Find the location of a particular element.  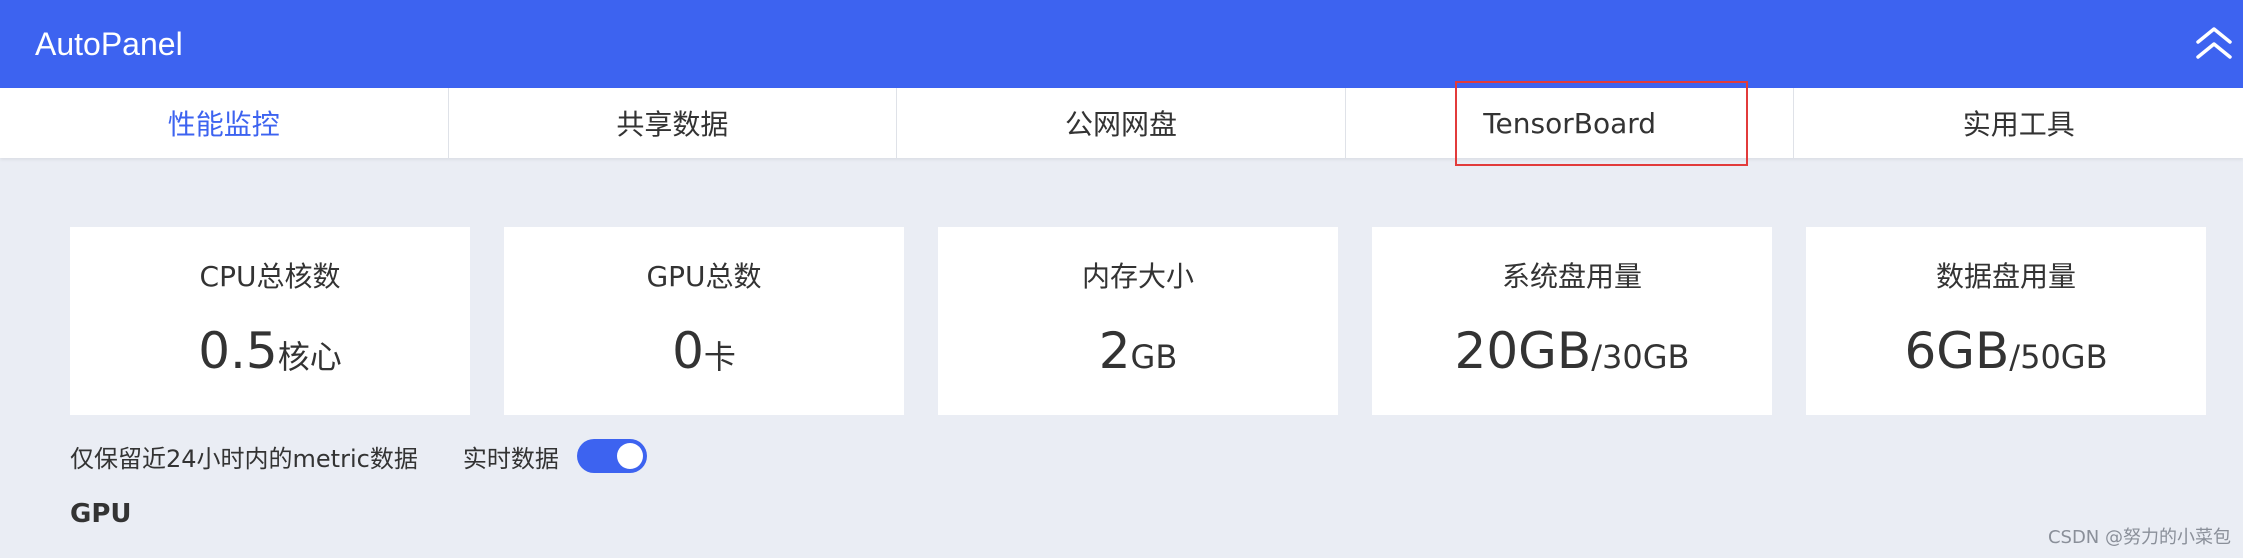

realtime-data-label: 实时数据 is located at coordinates (510, 458).